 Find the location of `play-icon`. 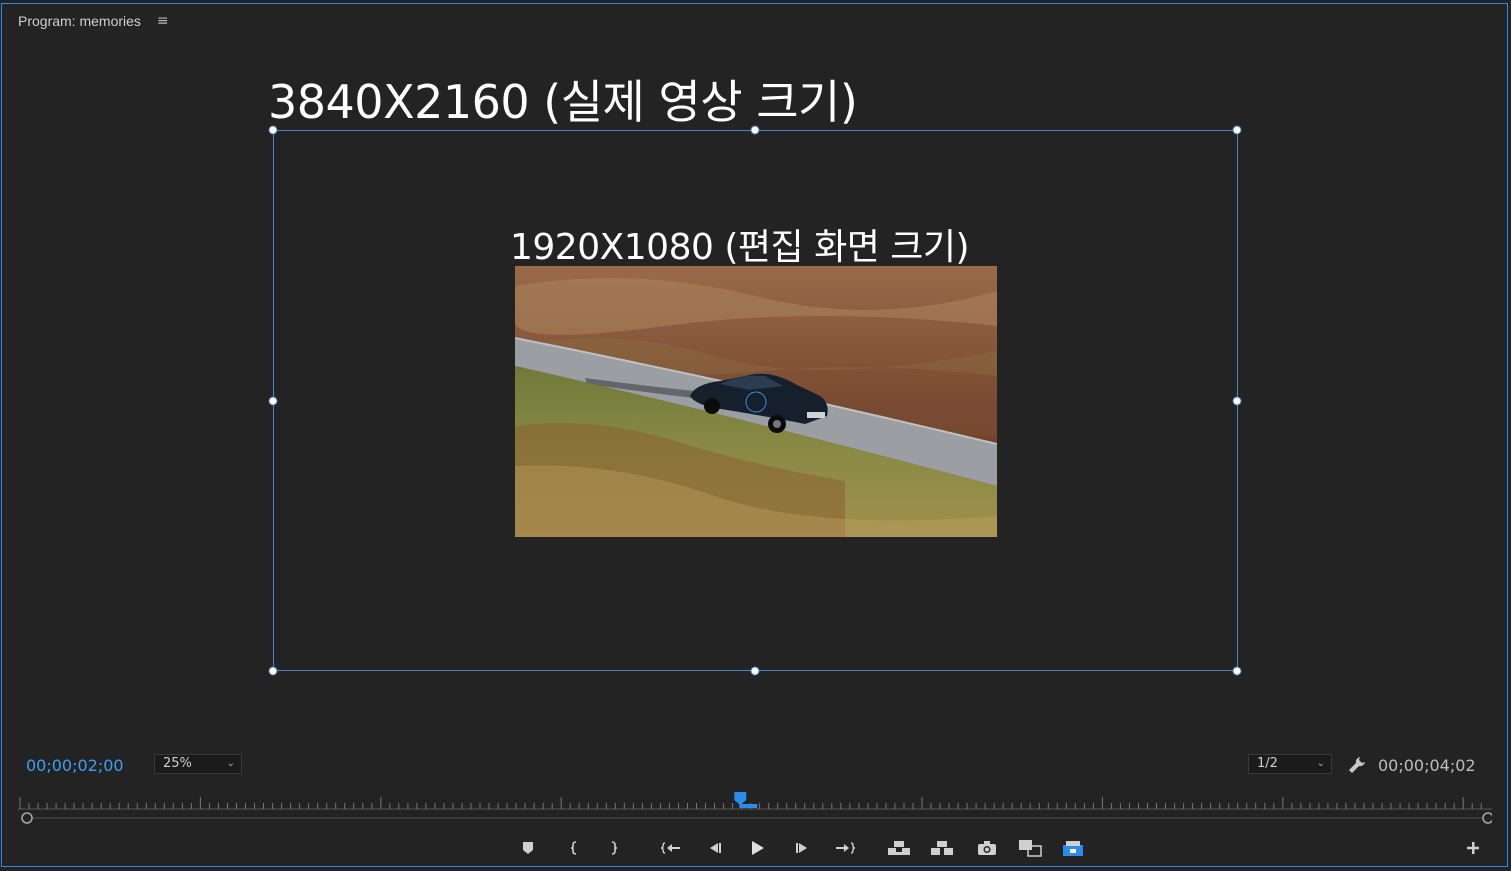

play-icon is located at coordinates (758, 848).